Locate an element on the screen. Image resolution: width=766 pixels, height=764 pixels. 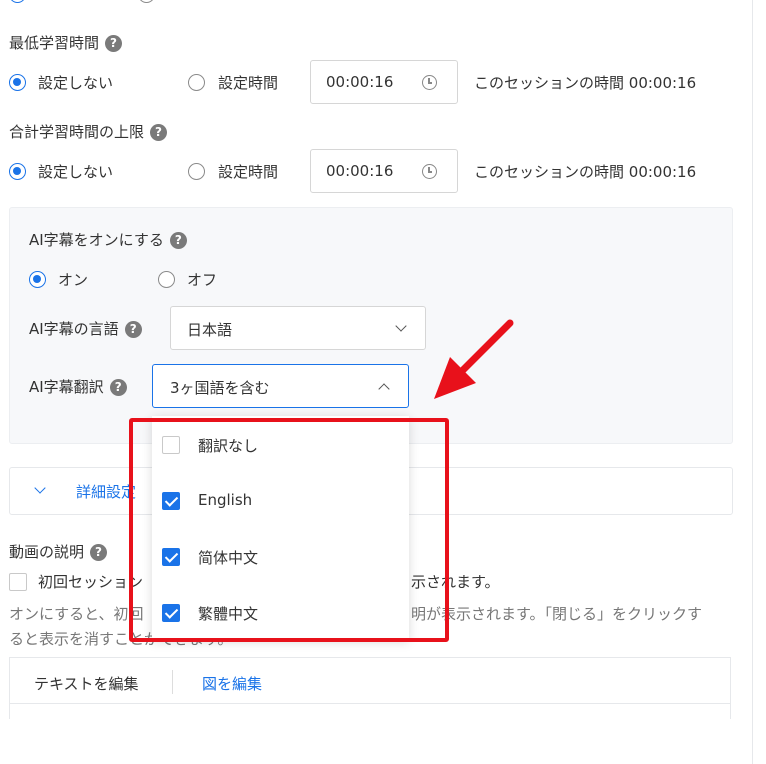
video-desc-hint-1a: オンにすると、初回 is located at coordinates (76, 614).